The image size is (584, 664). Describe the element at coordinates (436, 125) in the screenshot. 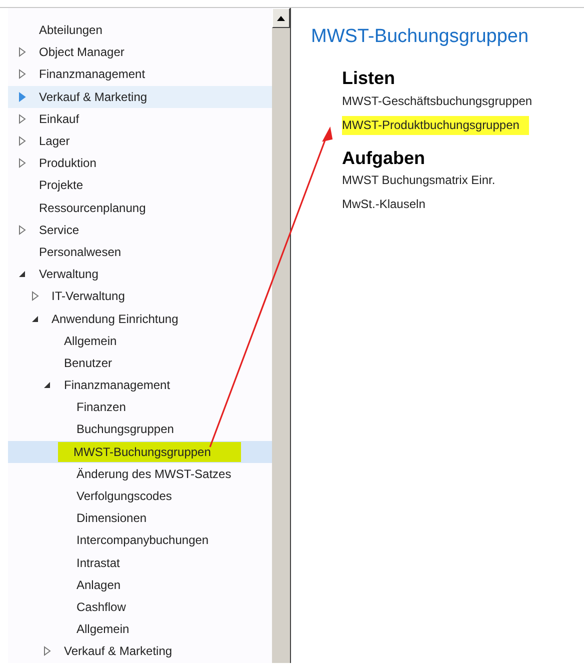

I see `page-link: MWST-Produktbuchungsgruppen` at that location.